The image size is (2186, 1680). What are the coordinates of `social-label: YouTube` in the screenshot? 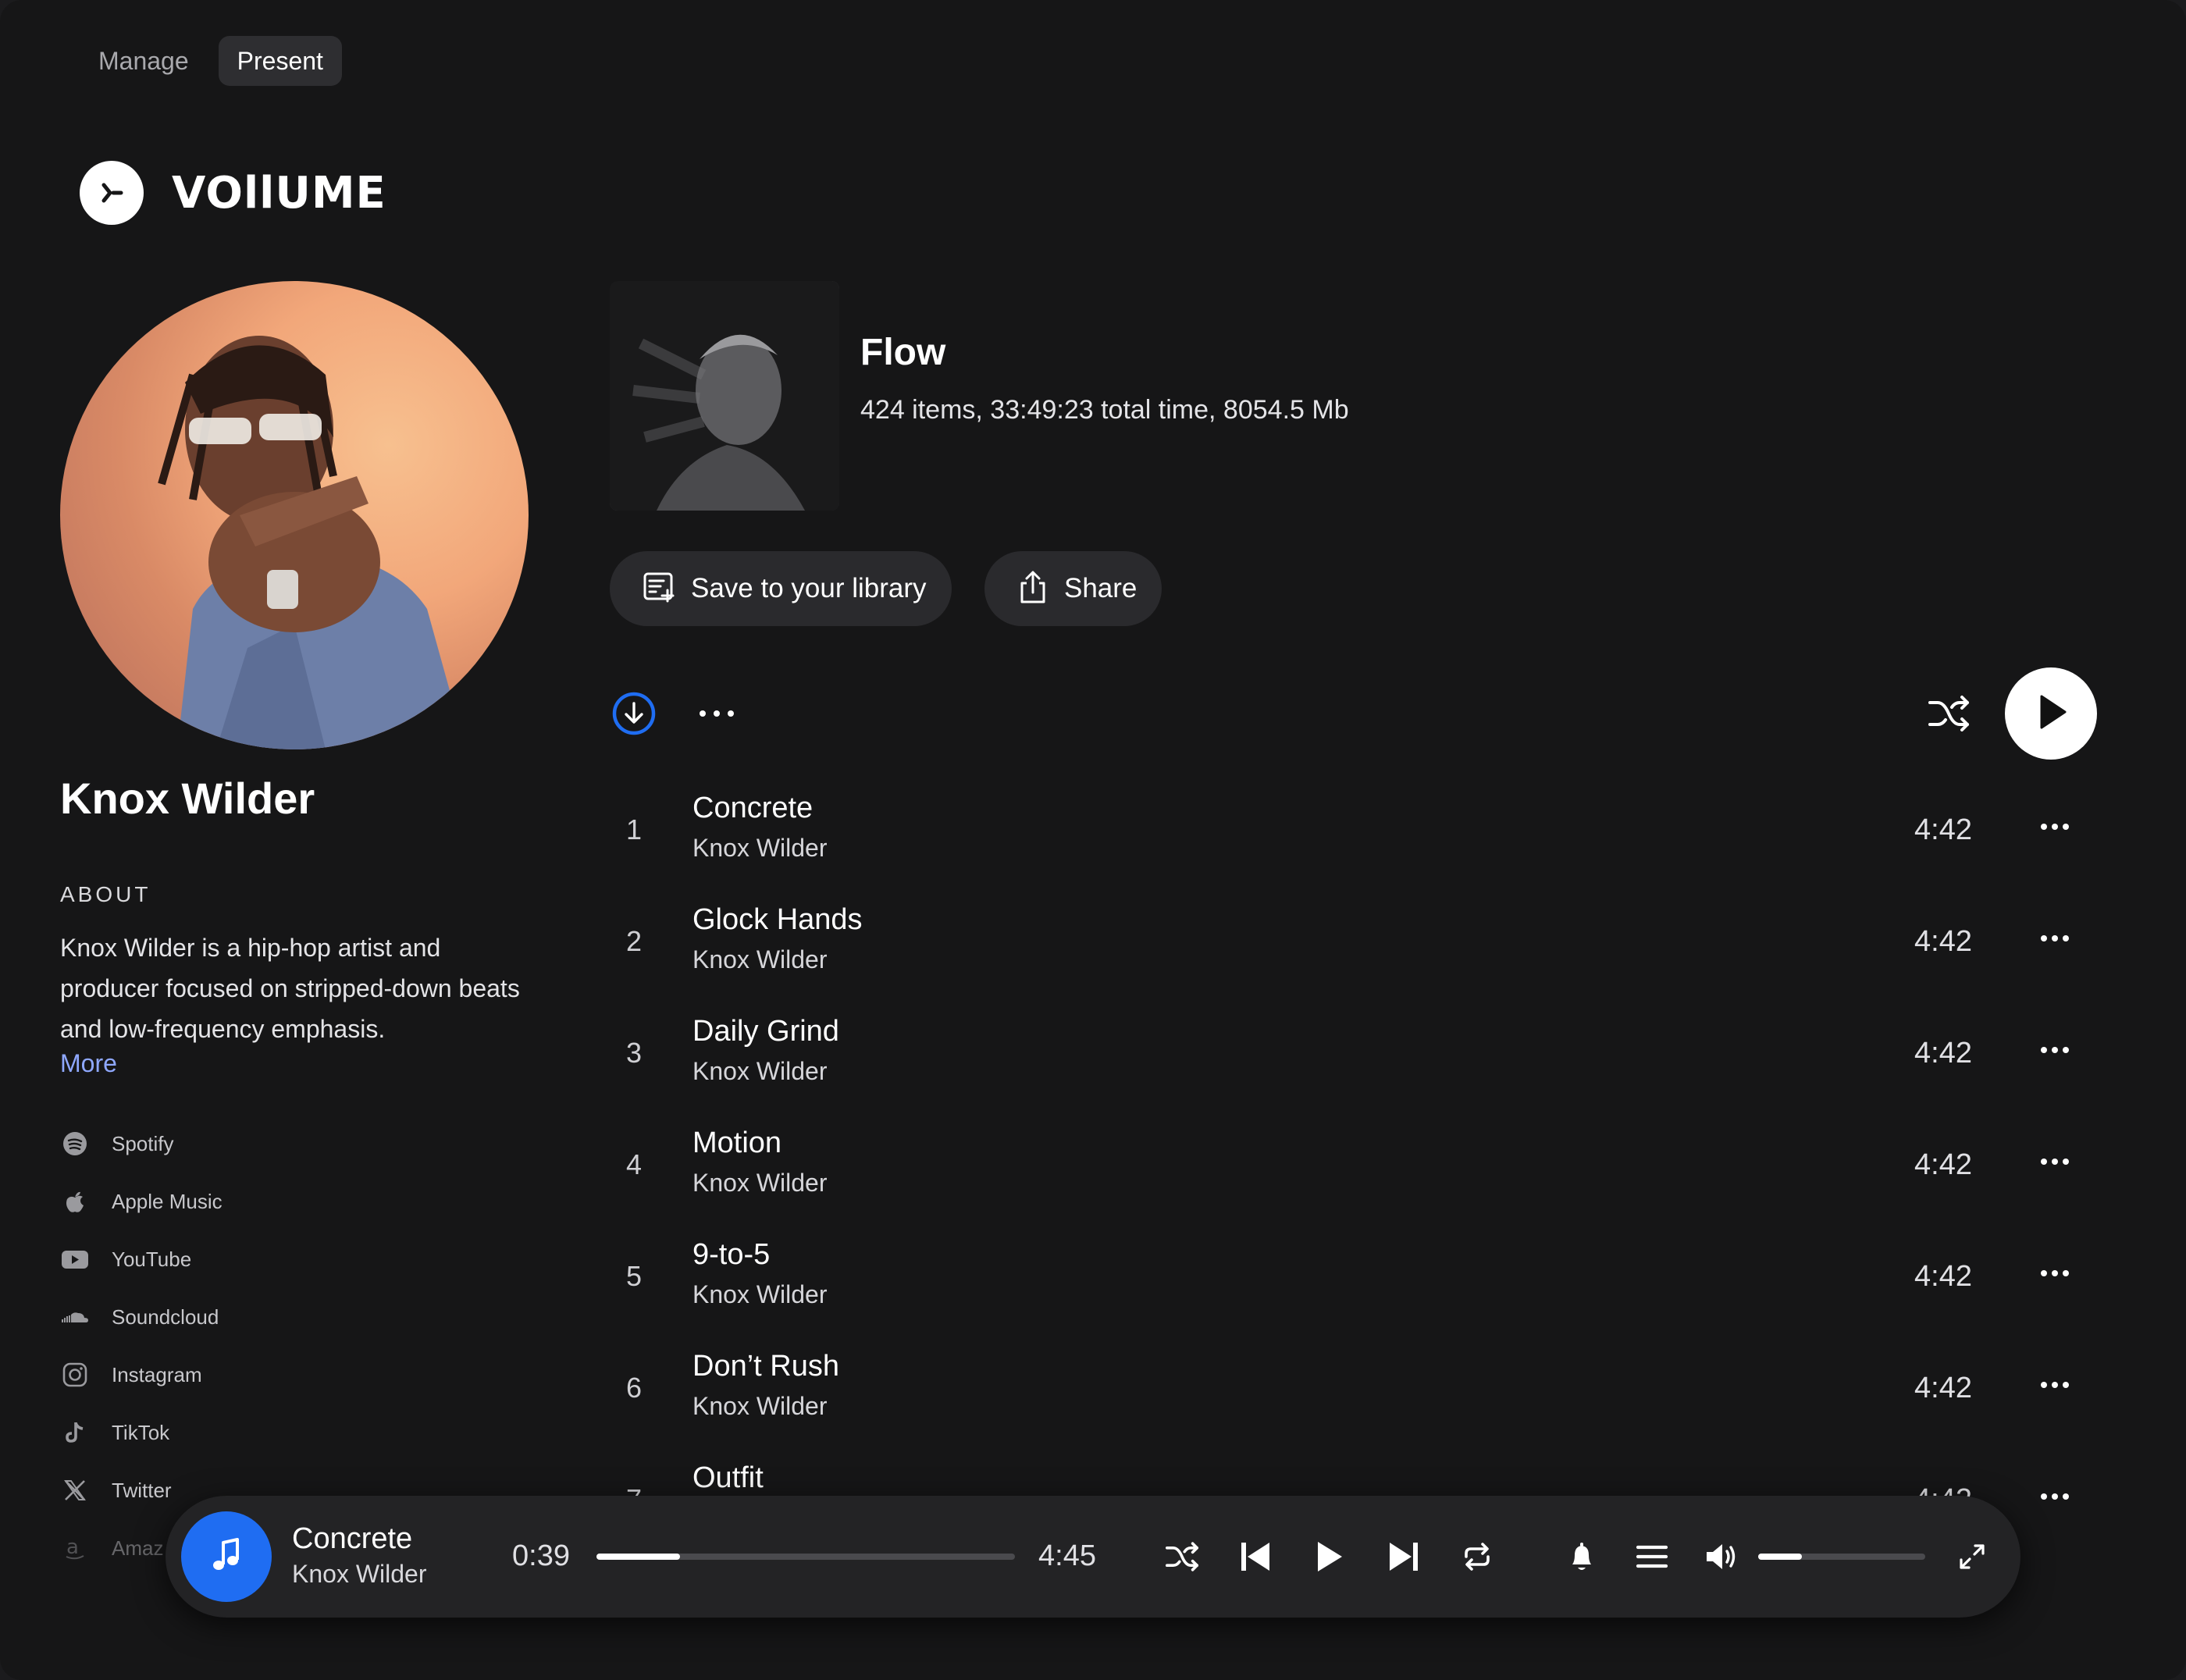 It's located at (152, 1259).